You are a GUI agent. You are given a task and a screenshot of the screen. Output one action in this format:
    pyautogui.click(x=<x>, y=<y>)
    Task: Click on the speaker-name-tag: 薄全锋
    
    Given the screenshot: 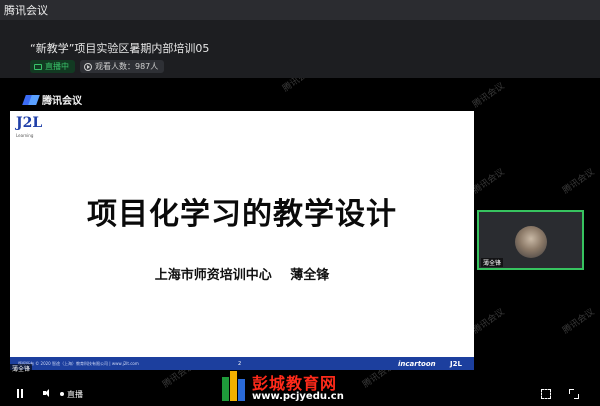 What is the action you would take?
    pyautogui.click(x=21, y=368)
    